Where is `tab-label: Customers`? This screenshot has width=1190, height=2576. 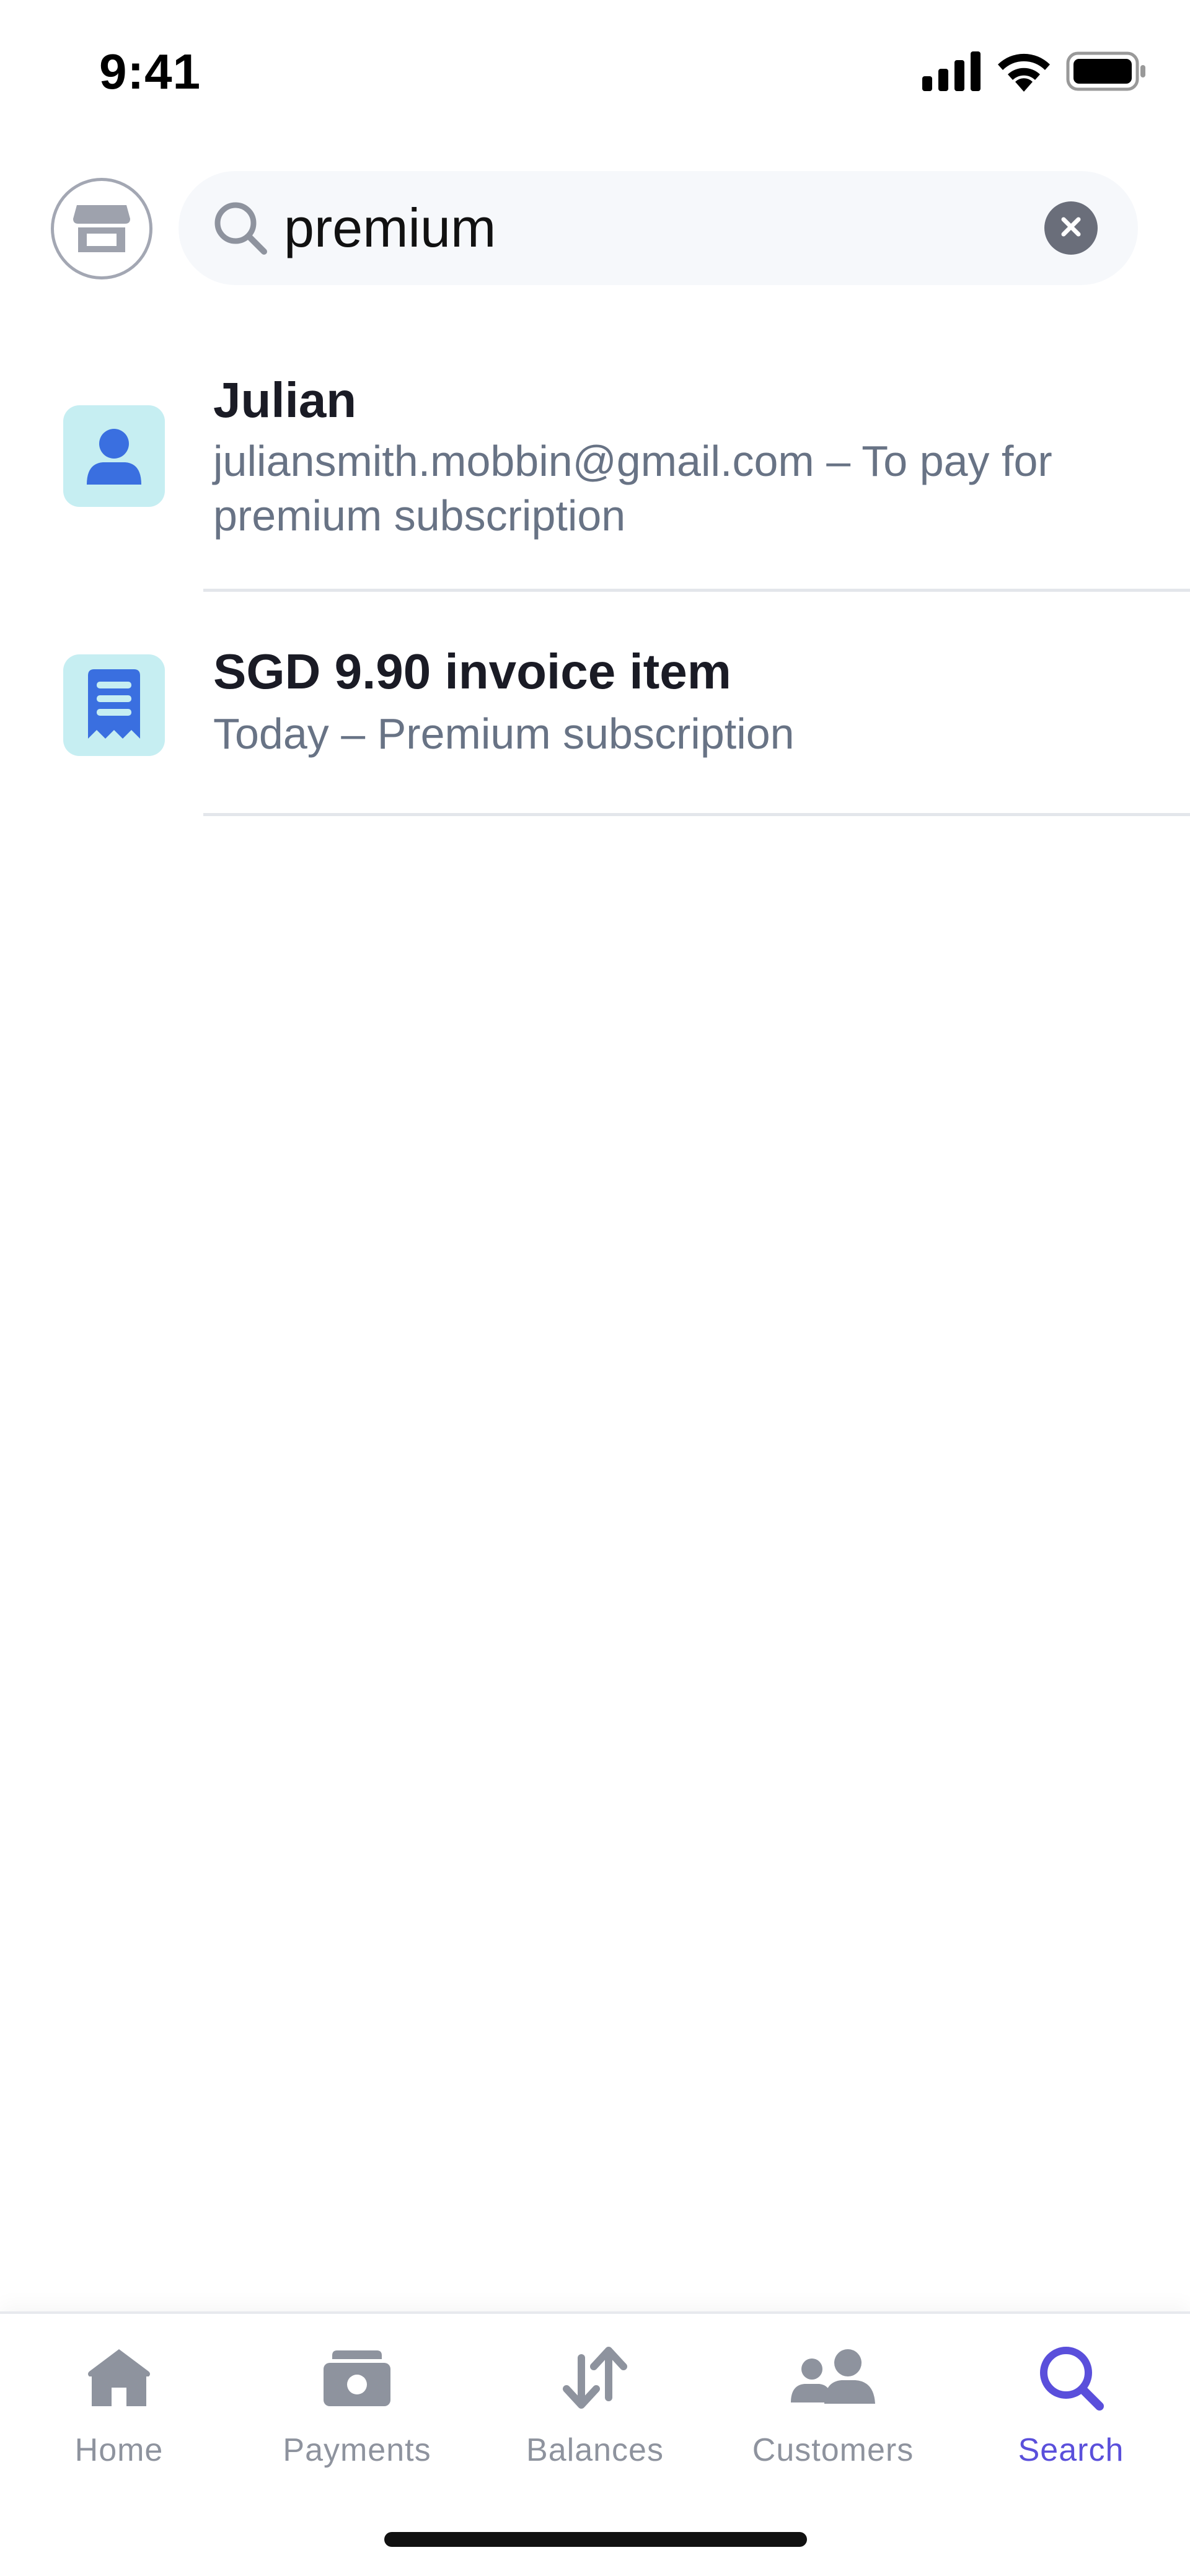 tab-label: Customers is located at coordinates (833, 2450).